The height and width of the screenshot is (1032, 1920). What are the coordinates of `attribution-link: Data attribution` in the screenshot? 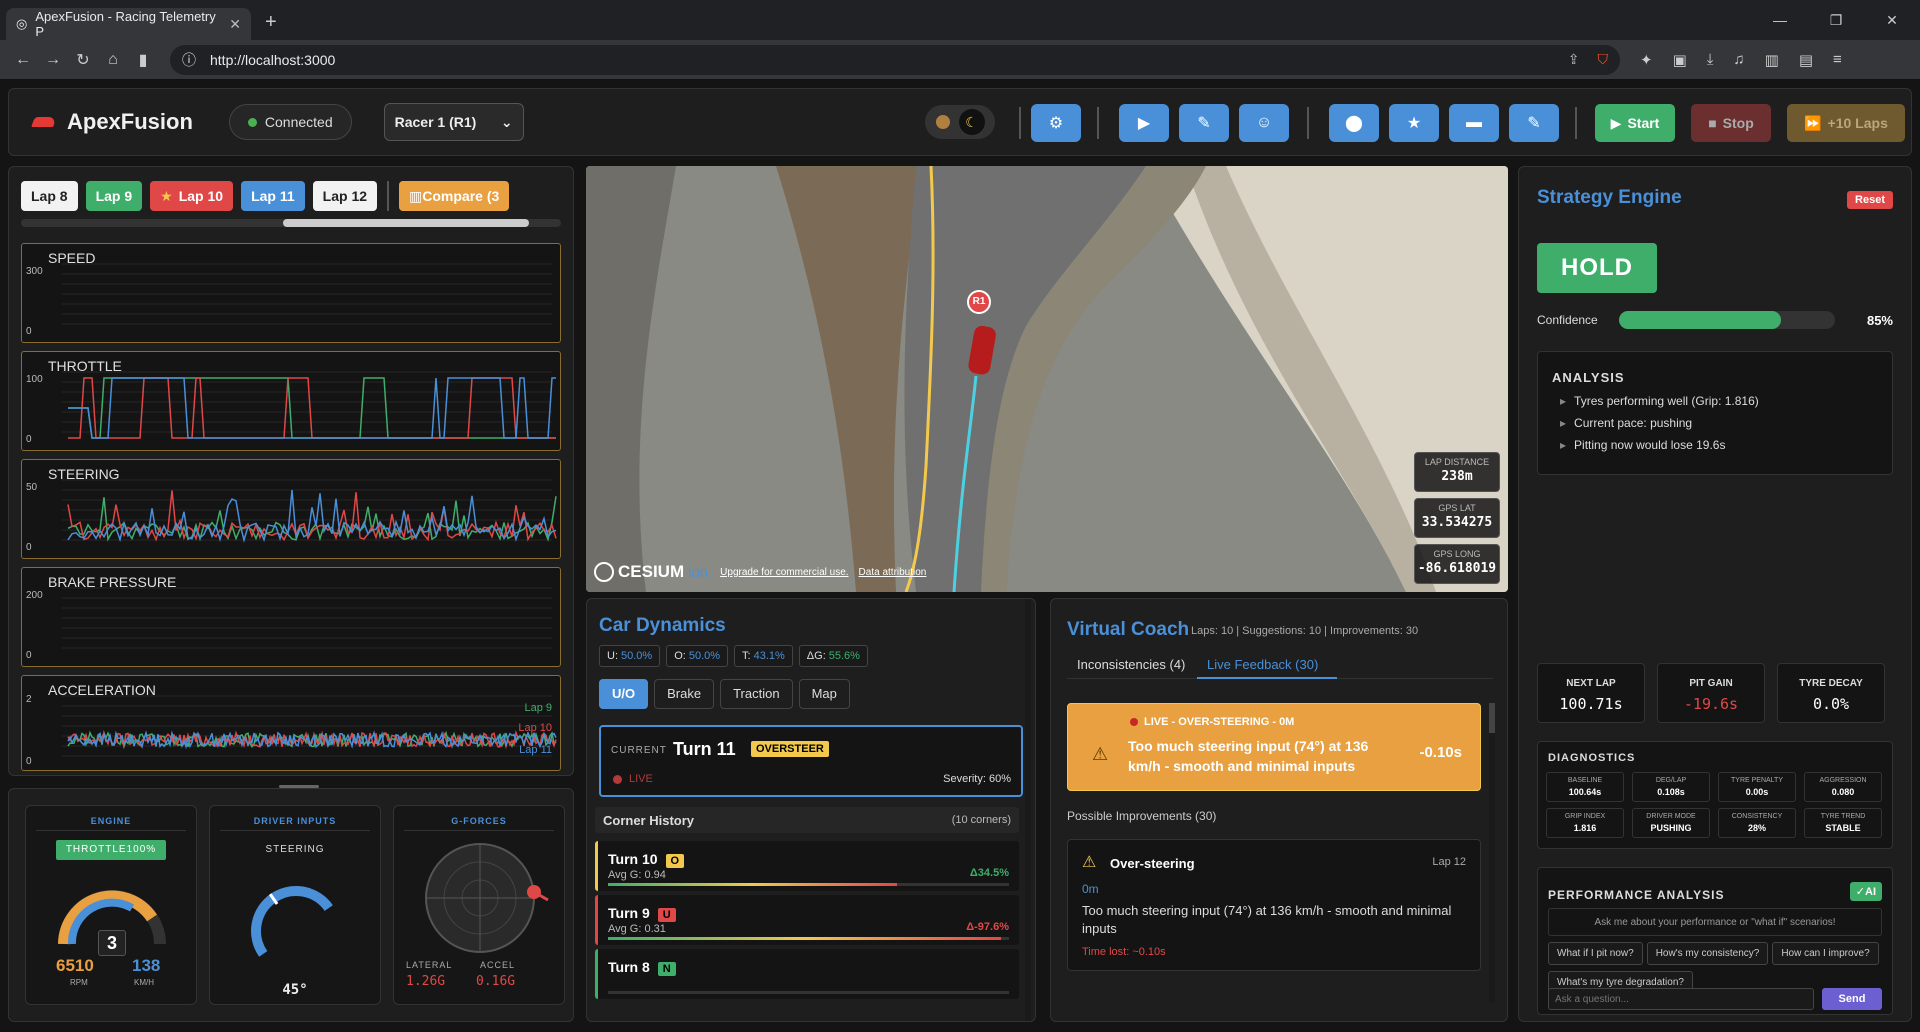 It's located at (893, 572).